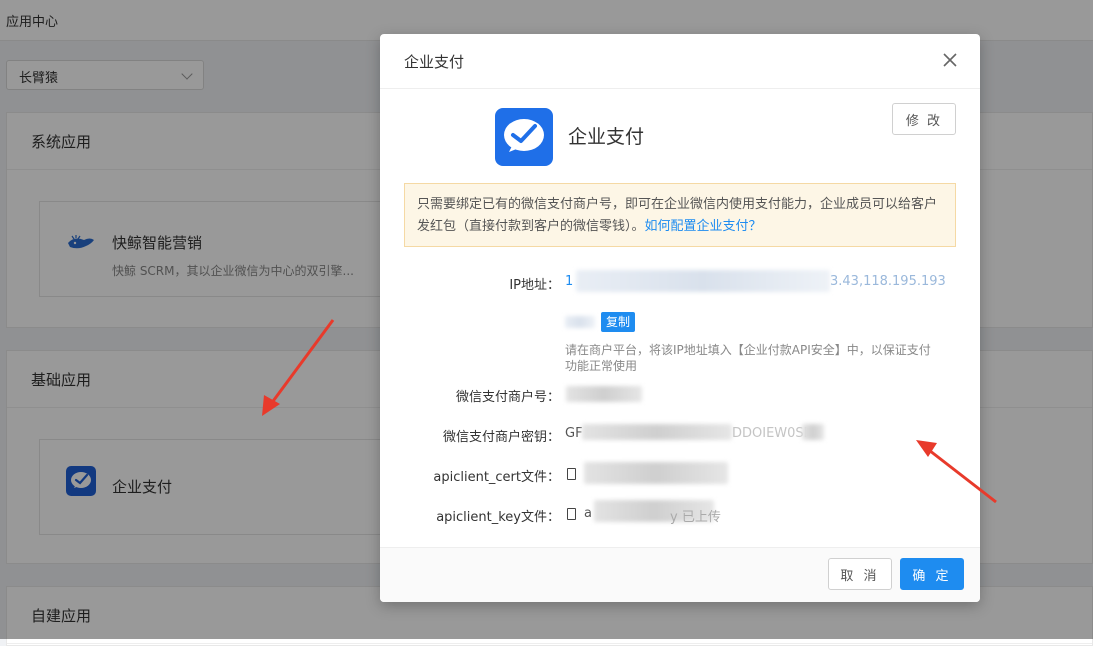 The width and height of the screenshot is (1093, 646). Describe the element at coordinates (298, 367) in the screenshot. I see `arrow-left-icon` at that location.